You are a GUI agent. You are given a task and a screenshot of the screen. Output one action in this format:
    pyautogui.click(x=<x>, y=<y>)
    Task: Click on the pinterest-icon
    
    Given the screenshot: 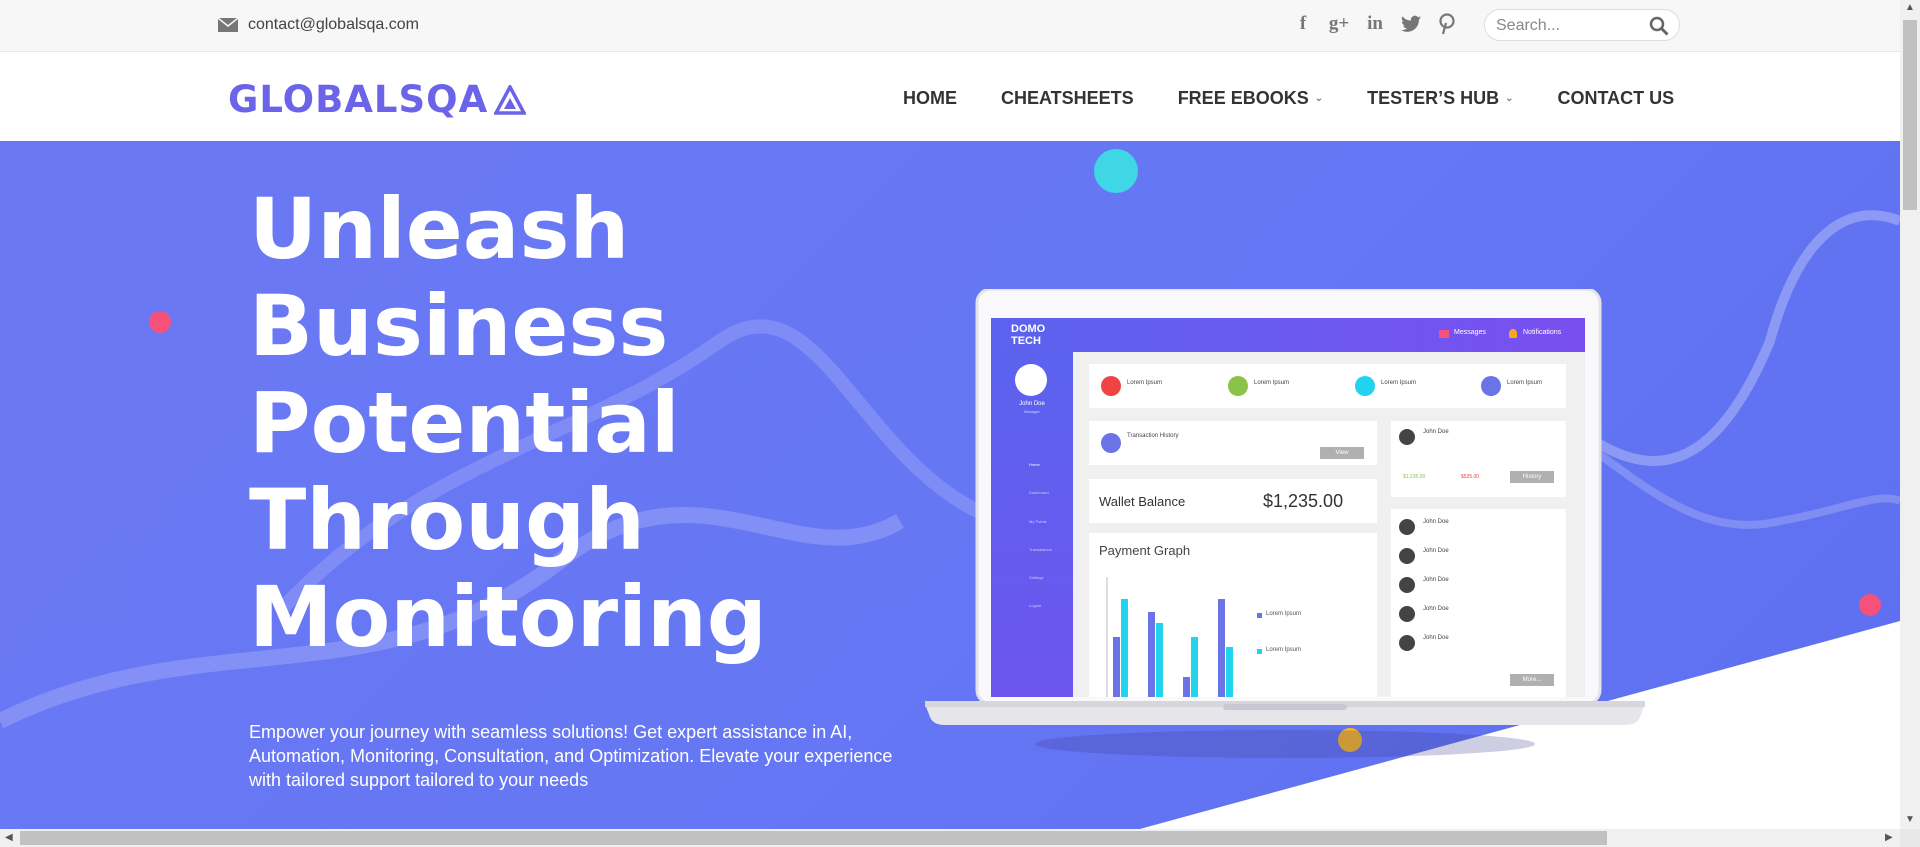 What is the action you would take?
    pyautogui.click(x=1447, y=24)
    